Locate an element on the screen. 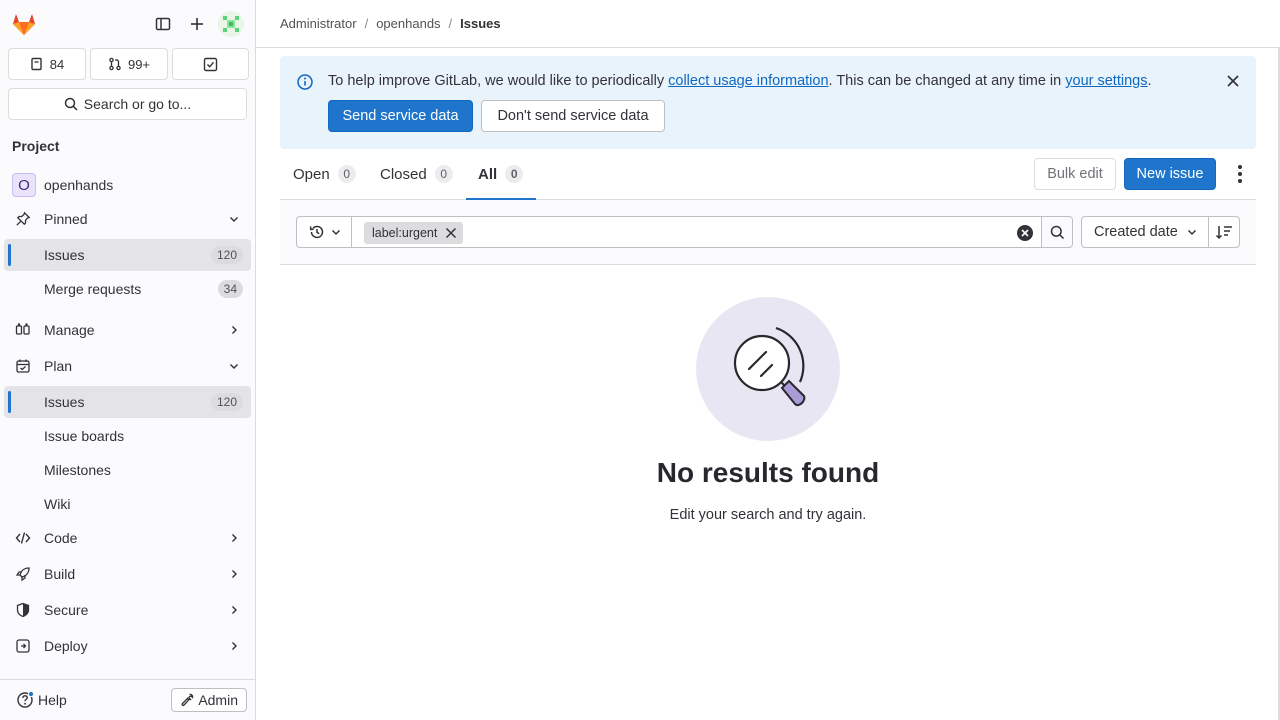  sidebar-section-secure: Secure is located at coordinates (127, 610).